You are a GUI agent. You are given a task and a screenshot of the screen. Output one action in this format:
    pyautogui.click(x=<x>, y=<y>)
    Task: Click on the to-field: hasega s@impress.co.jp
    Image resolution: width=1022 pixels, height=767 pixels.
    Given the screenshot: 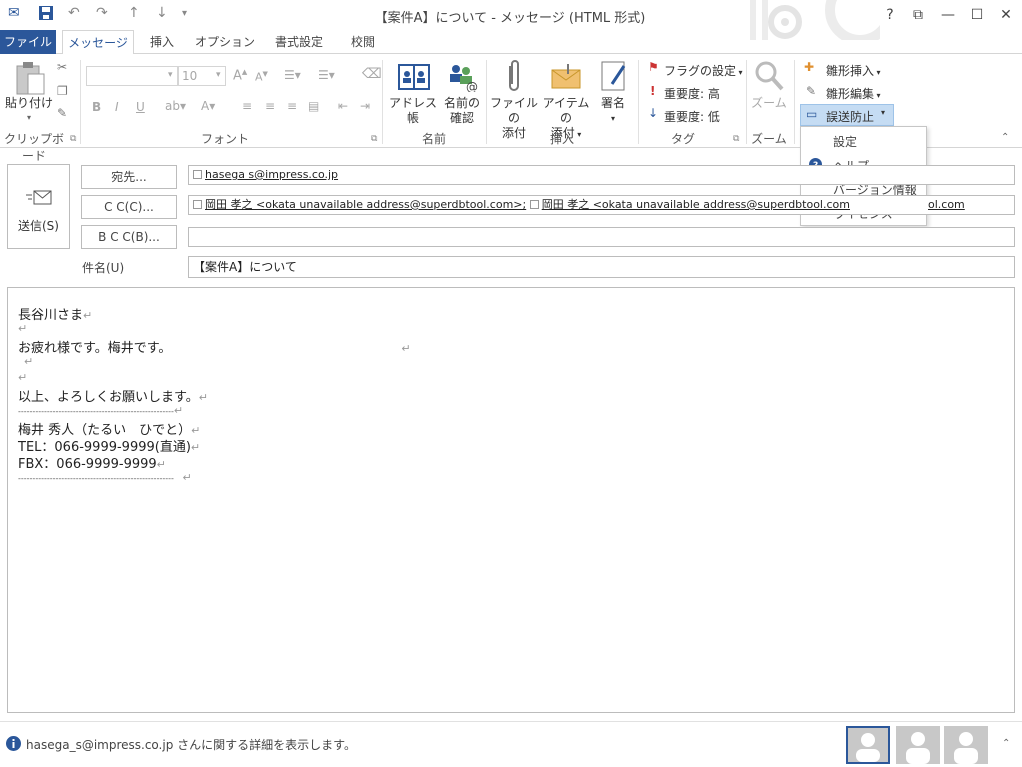 What is the action you would take?
    pyautogui.click(x=601, y=175)
    